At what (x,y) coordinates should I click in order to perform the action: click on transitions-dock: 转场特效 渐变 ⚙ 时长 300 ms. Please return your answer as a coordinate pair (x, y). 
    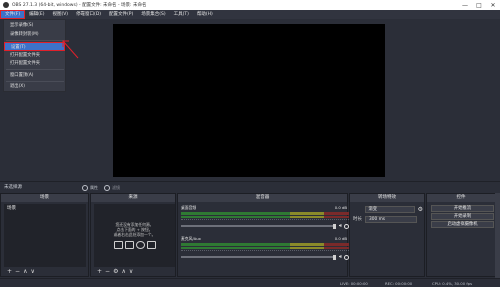
    Looking at the image, I should click on (387, 235).